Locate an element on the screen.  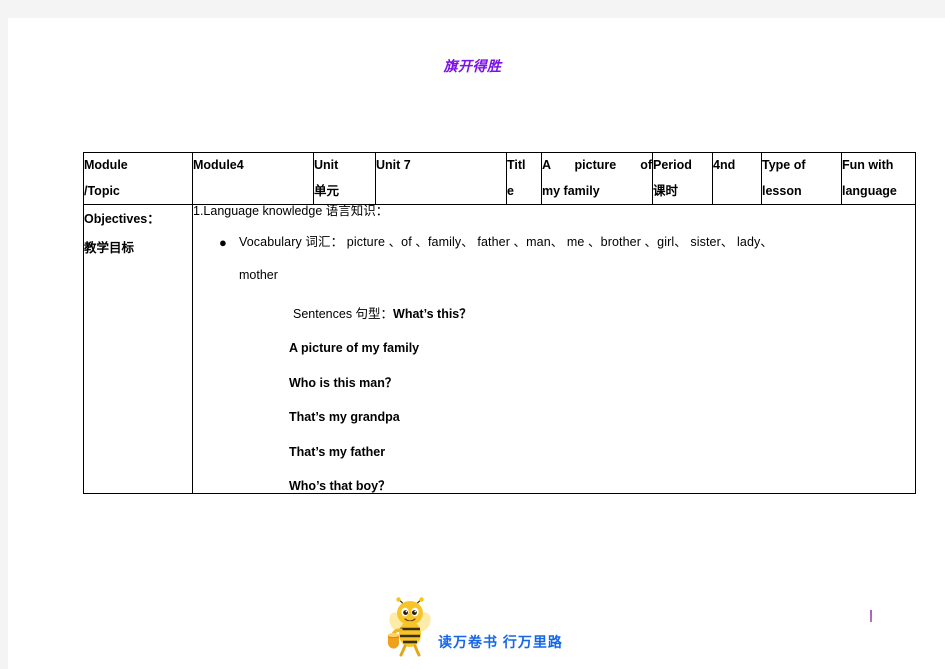
cell-period-value: 4nd is located at coordinates (737, 178).